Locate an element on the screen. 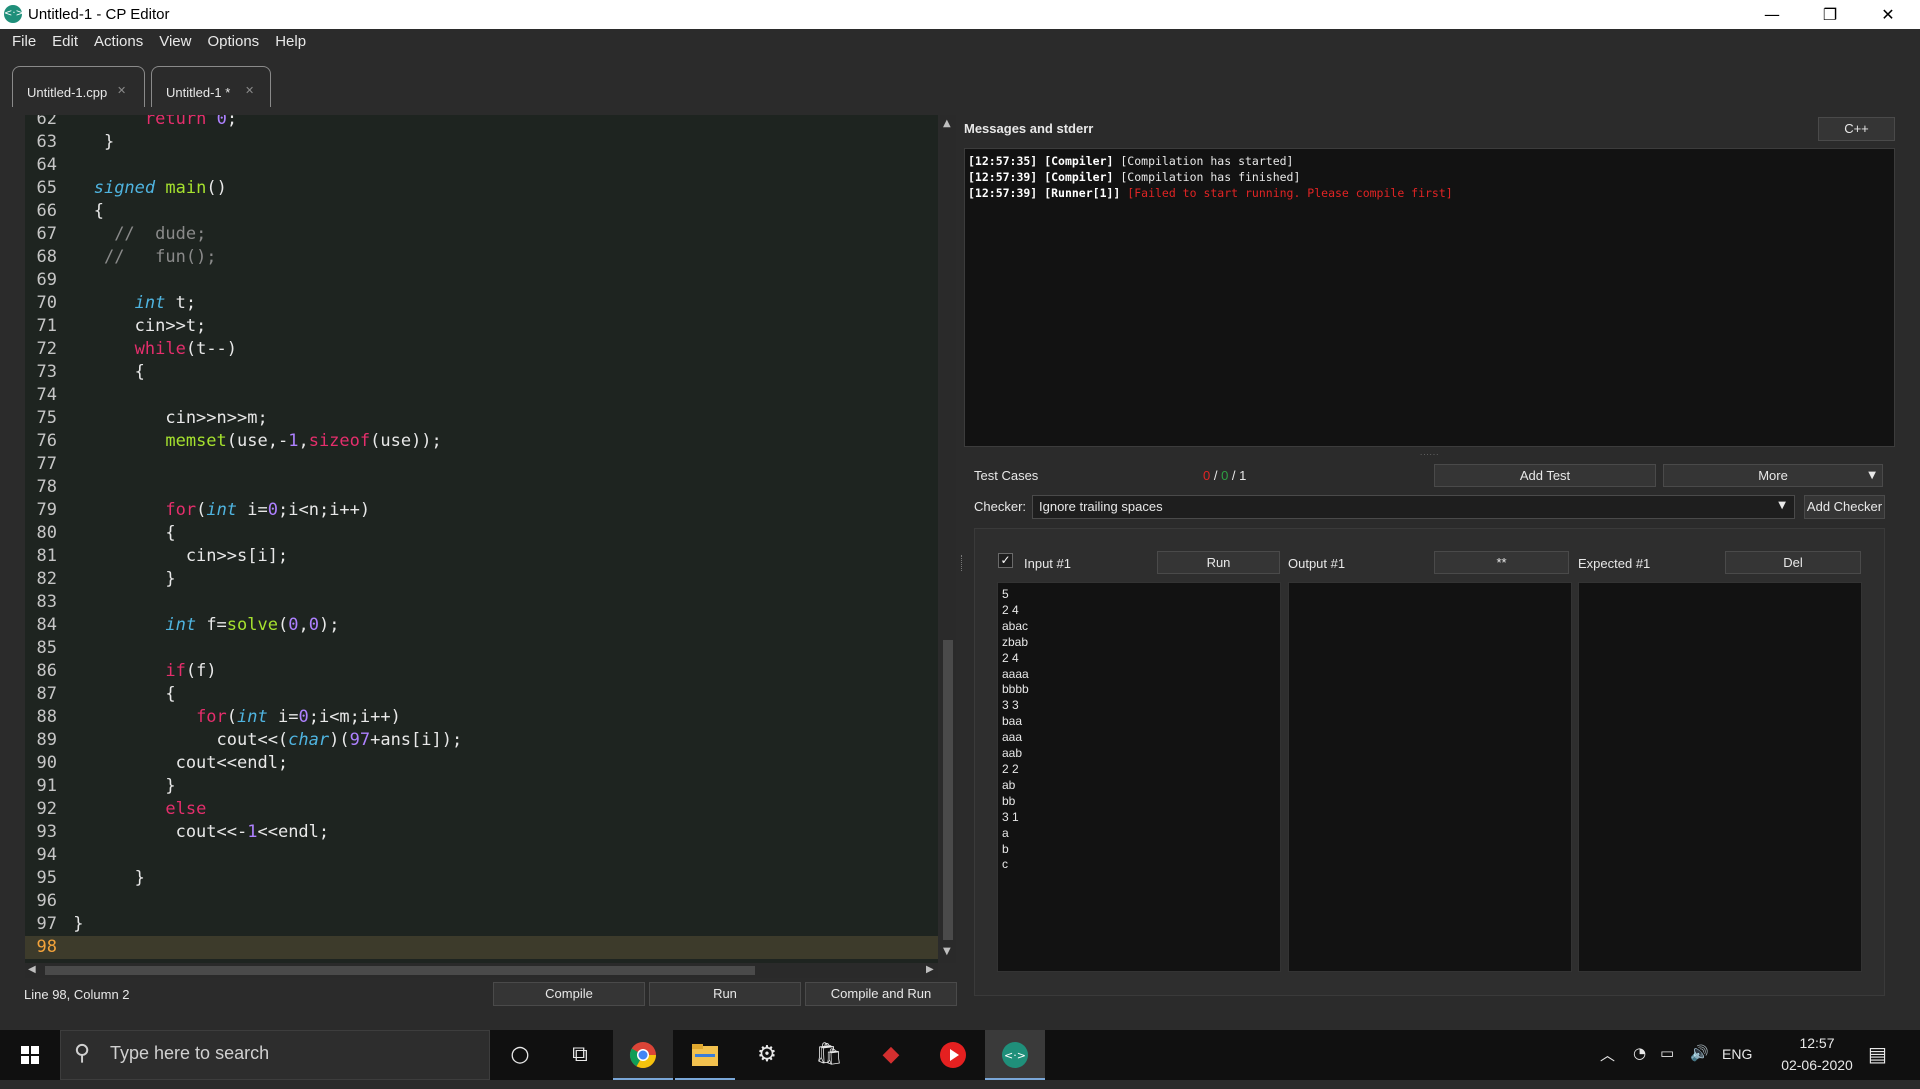 The height and width of the screenshot is (1089, 1920). battery-icon: ▭ is located at coordinates (1667, 1053).